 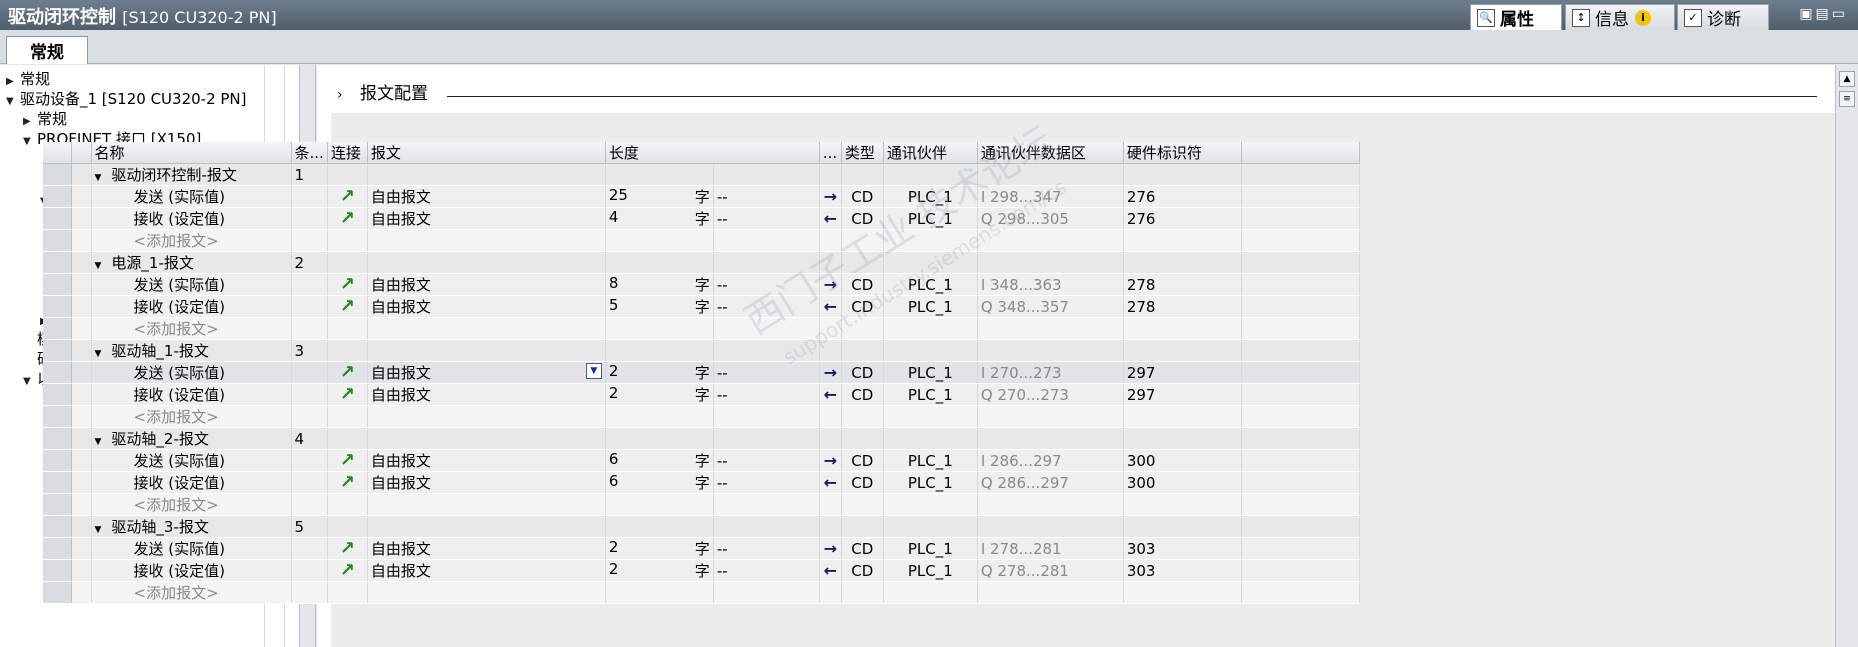 What do you see at coordinates (701, 526) in the screenshot?
I see `table-row: ▼ 驱动轴_3-报文 5` at bounding box center [701, 526].